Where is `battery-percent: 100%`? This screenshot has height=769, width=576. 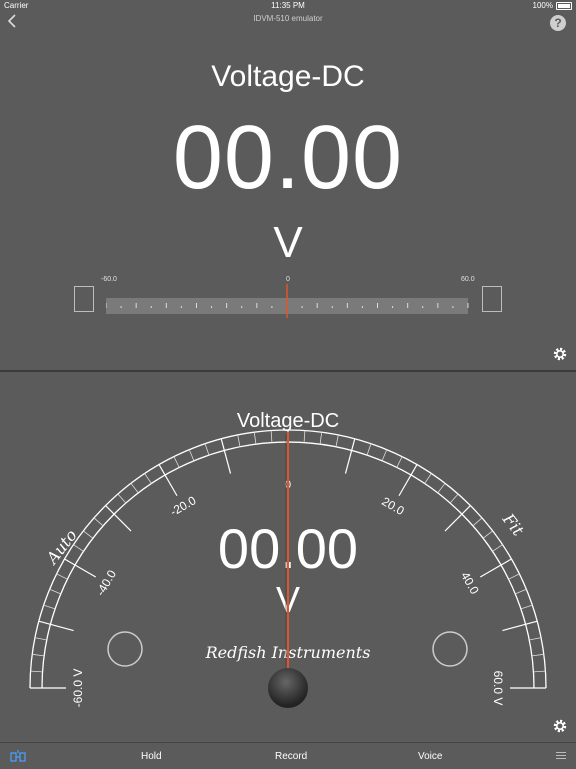
battery-percent: 100% is located at coordinates (542, 5).